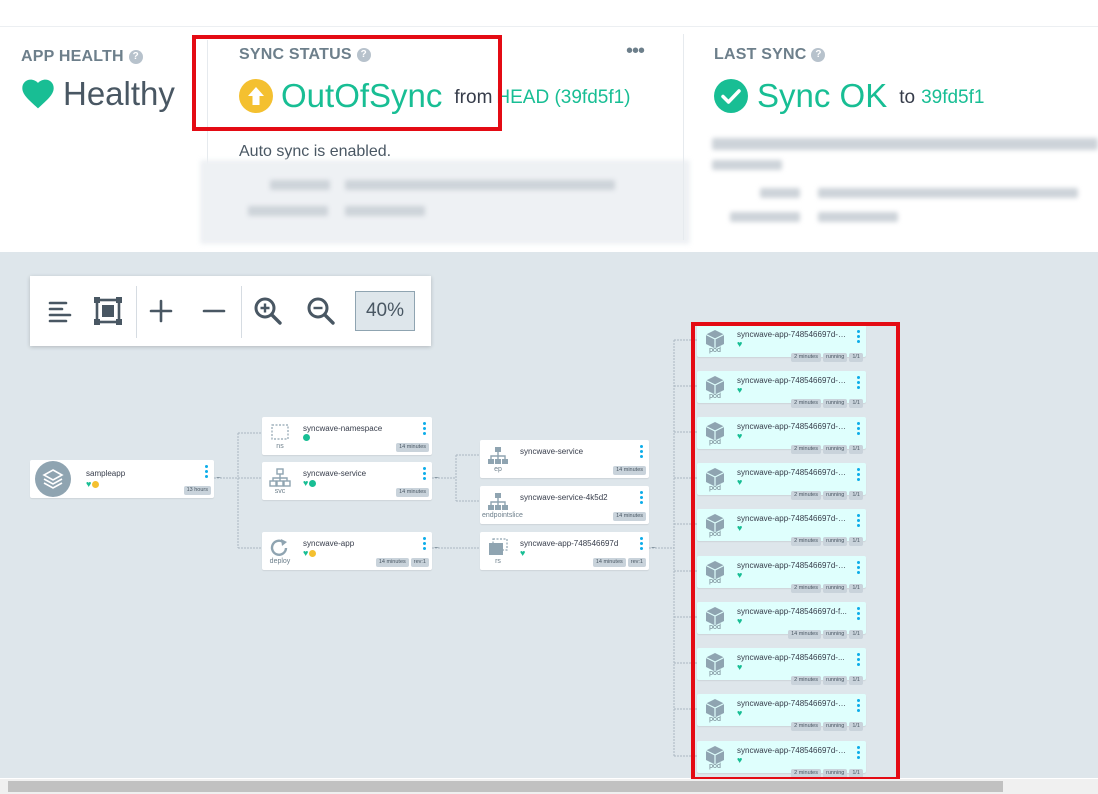 Image resolution: width=1098 pixels, height=794 pixels. What do you see at coordinates (907, 97) in the screenshot?
I see `to-label: to` at bounding box center [907, 97].